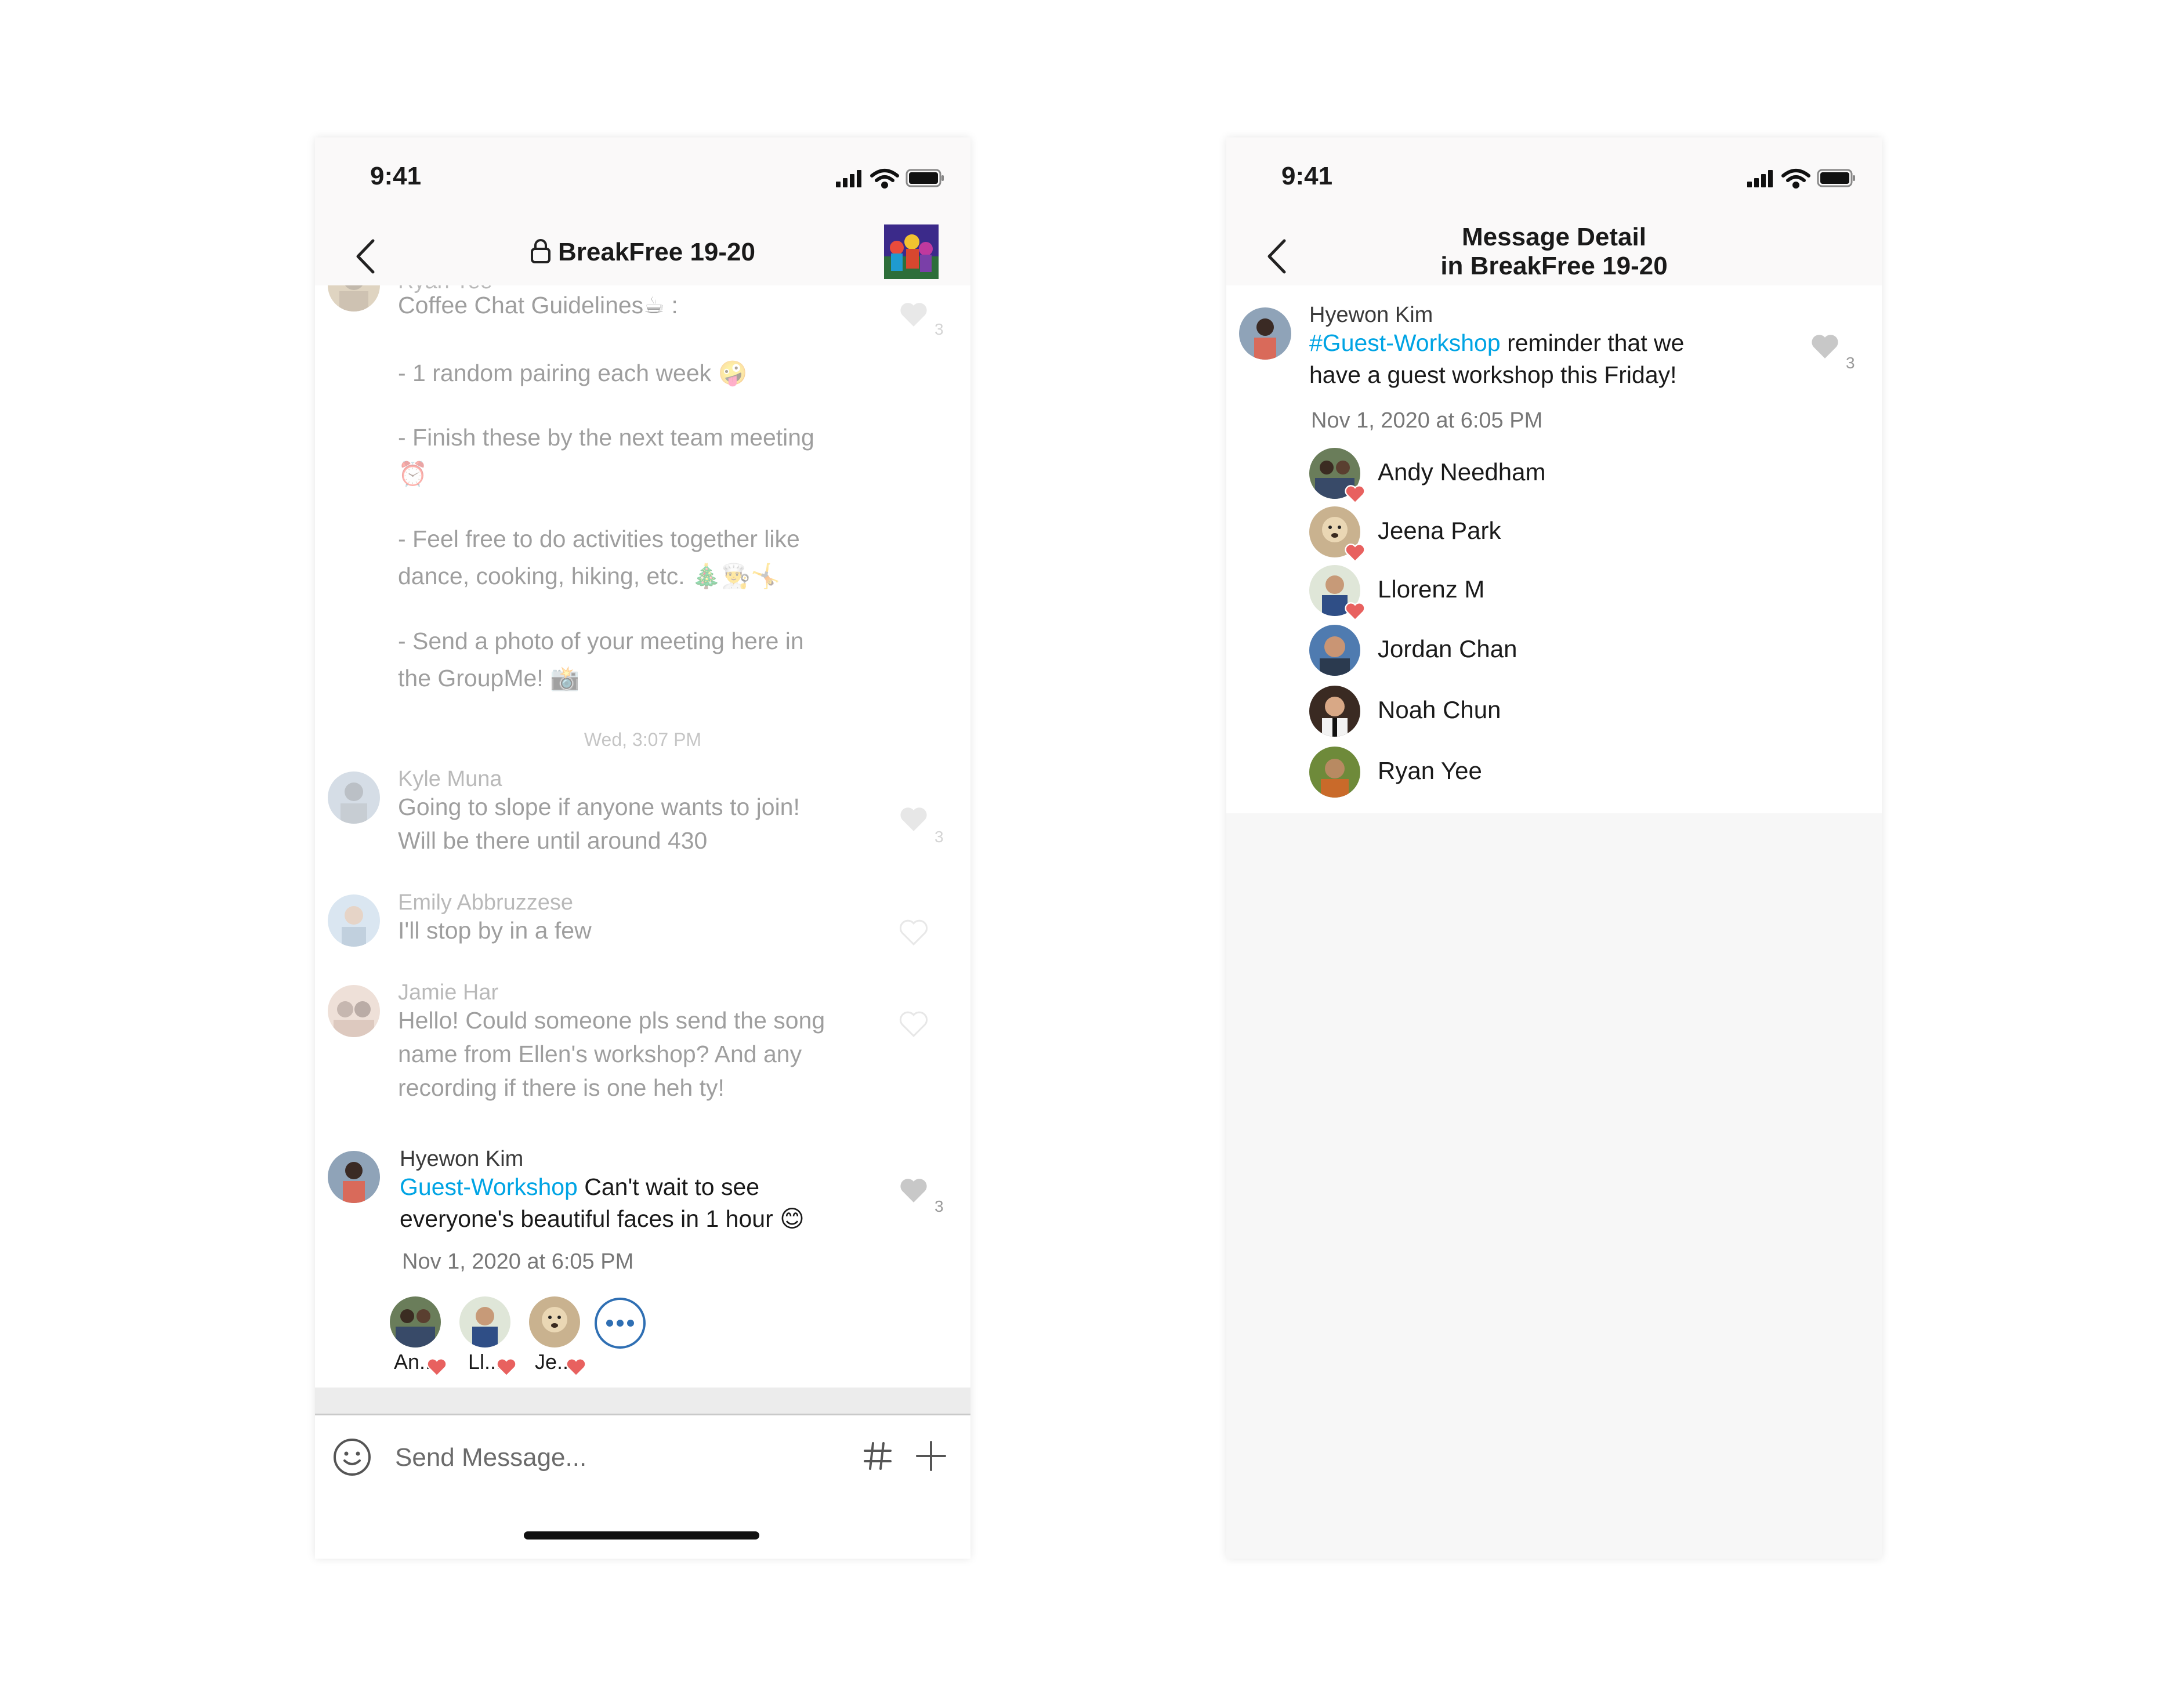 Image resolution: width=2184 pixels, height=1688 pixels. What do you see at coordinates (1405, 343) in the screenshot?
I see `hashtag-link: #Guest-Workshop` at bounding box center [1405, 343].